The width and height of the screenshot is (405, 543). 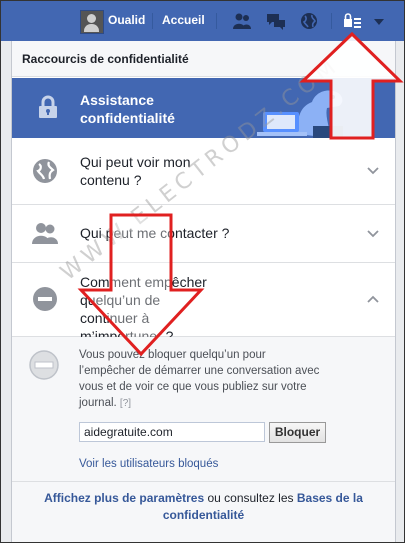 What do you see at coordinates (48, 106) in the screenshot?
I see `lock-icon` at bounding box center [48, 106].